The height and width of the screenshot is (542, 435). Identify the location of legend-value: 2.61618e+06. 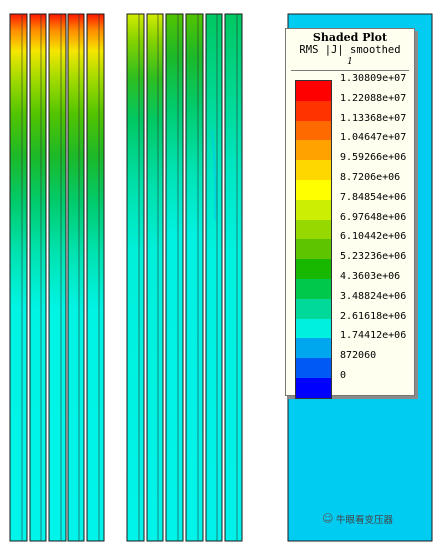
(373, 316).